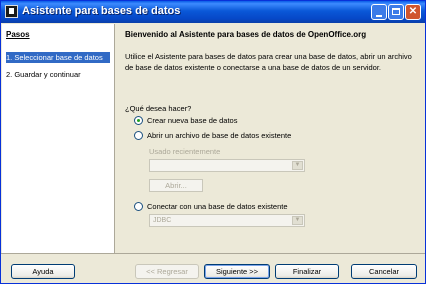  What do you see at coordinates (379, 12) in the screenshot?
I see `minimize-button` at bounding box center [379, 12].